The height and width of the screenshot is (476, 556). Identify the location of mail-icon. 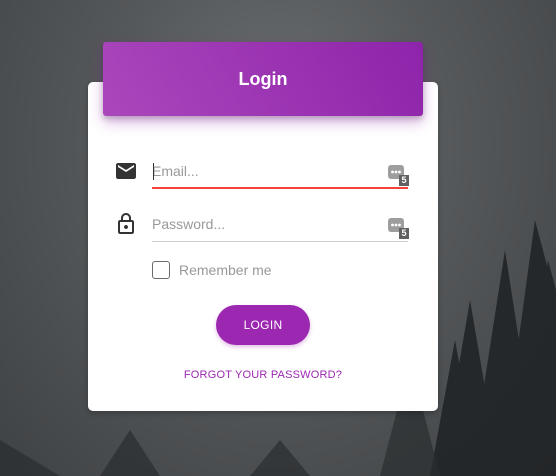
(126, 171).